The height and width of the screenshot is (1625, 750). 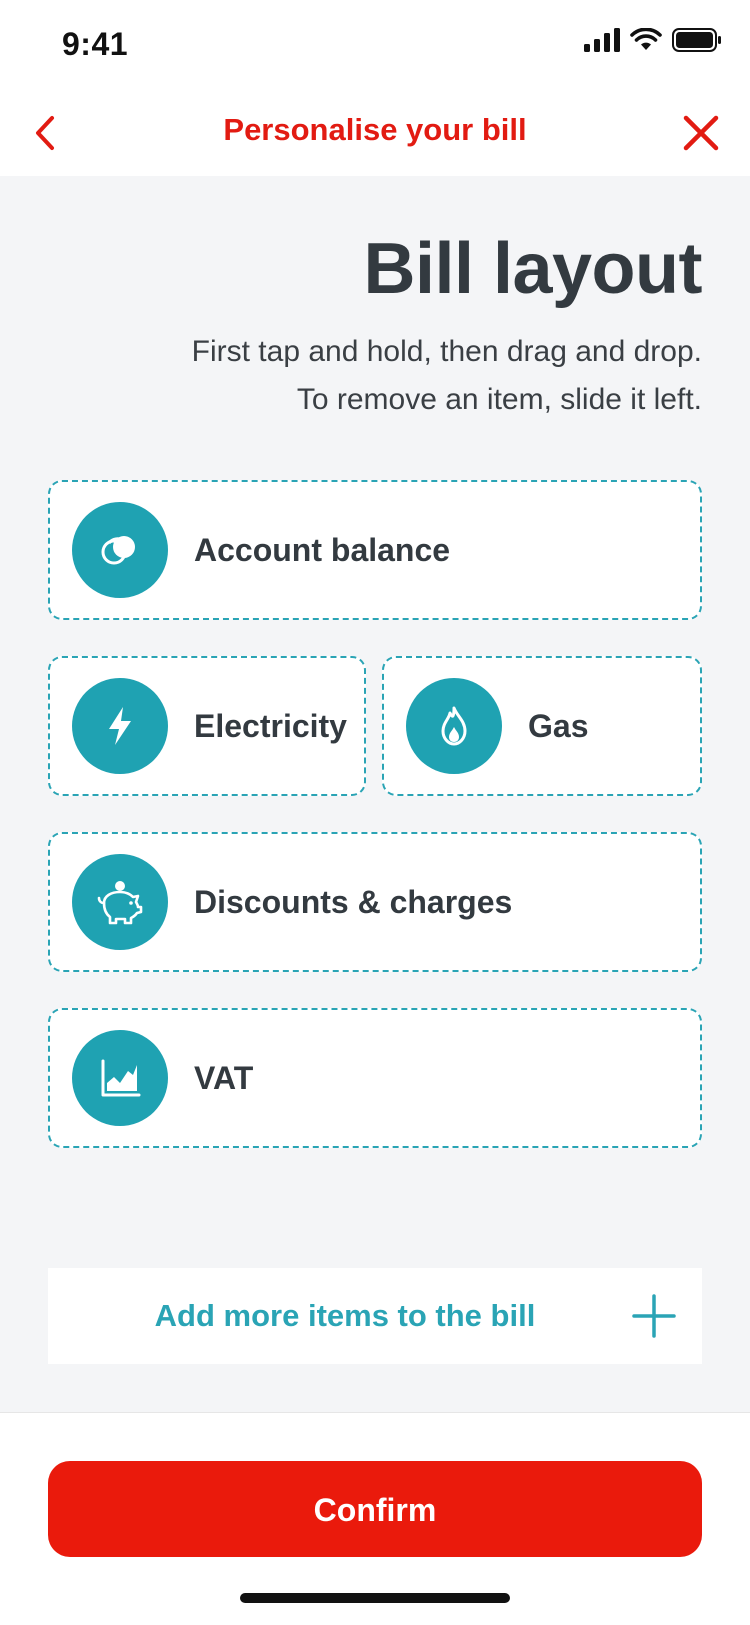 What do you see at coordinates (558, 725) in the screenshot?
I see `bill-item-label: Gas` at bounding box center [558, 725].